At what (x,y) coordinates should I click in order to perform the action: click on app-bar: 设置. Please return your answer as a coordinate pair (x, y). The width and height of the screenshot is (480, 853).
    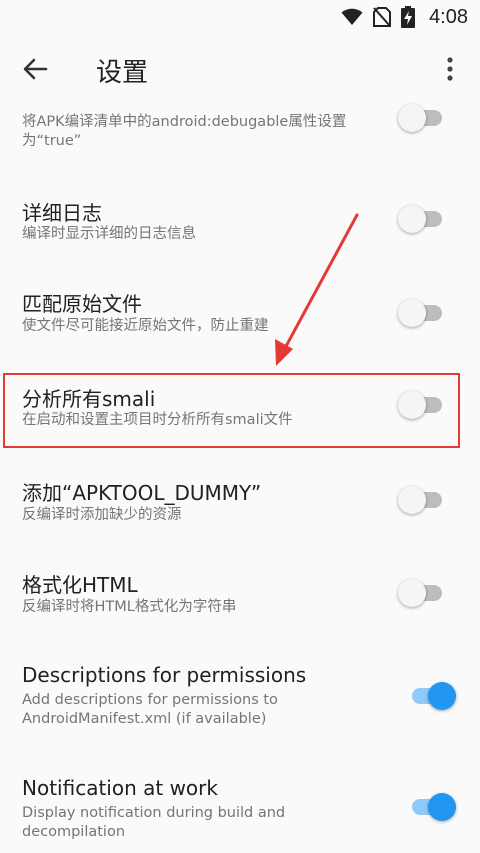
    Looking at the image, I should click on (240, 69).